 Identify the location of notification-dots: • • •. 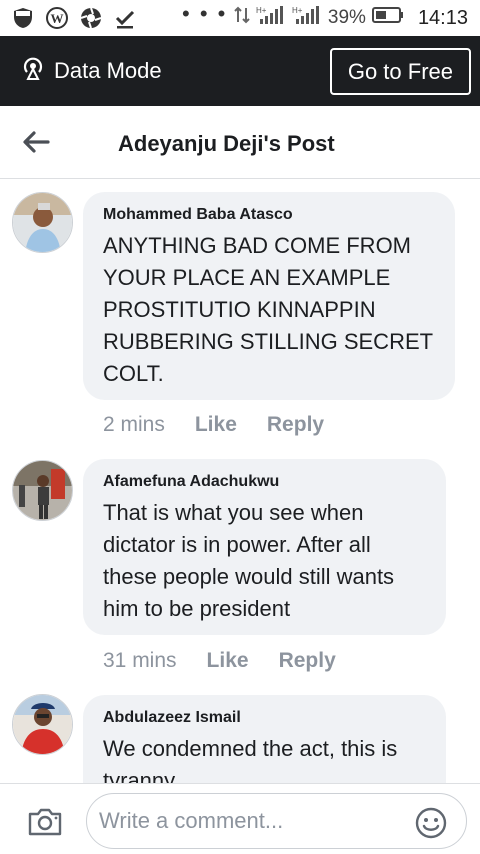
(205, 13).